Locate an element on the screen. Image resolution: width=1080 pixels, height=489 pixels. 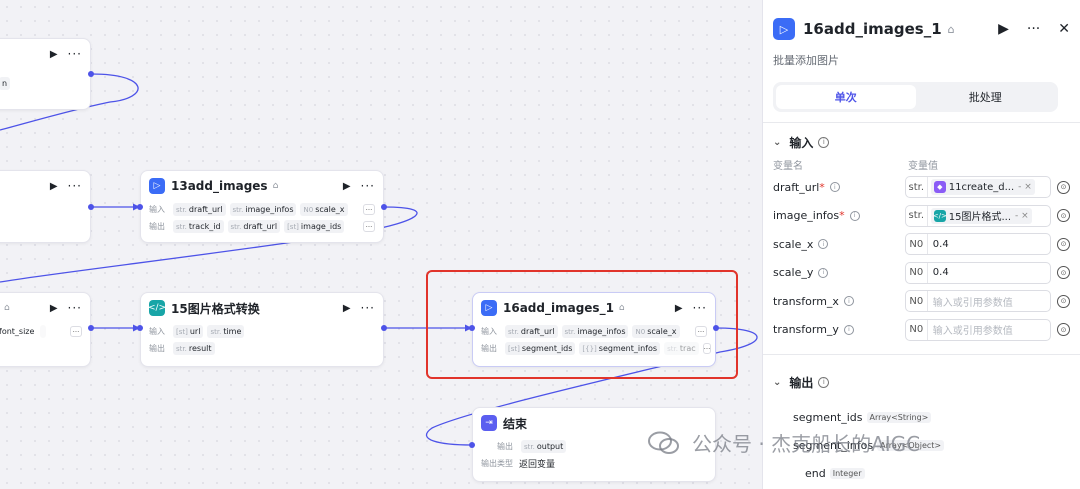
output-item: segment_ids Array<String> is located at coordinates (921, 417).